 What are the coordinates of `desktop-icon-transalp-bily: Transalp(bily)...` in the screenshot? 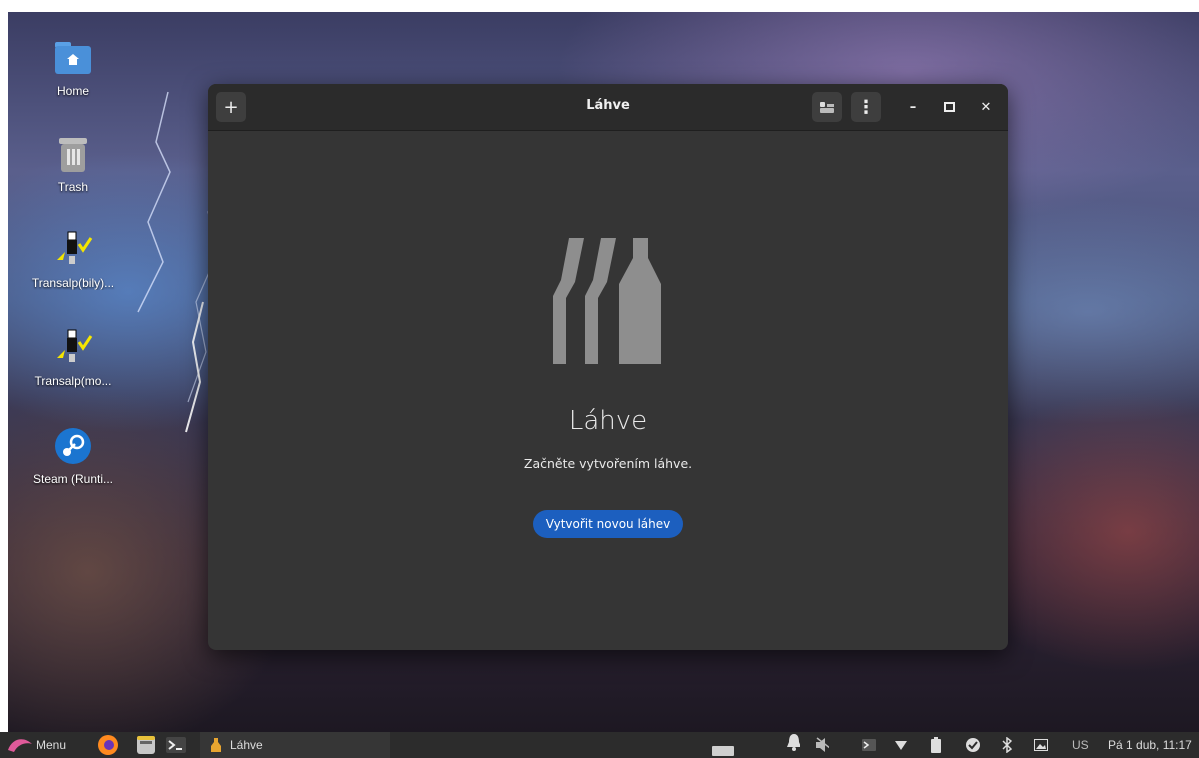 It's located at (73, 260).